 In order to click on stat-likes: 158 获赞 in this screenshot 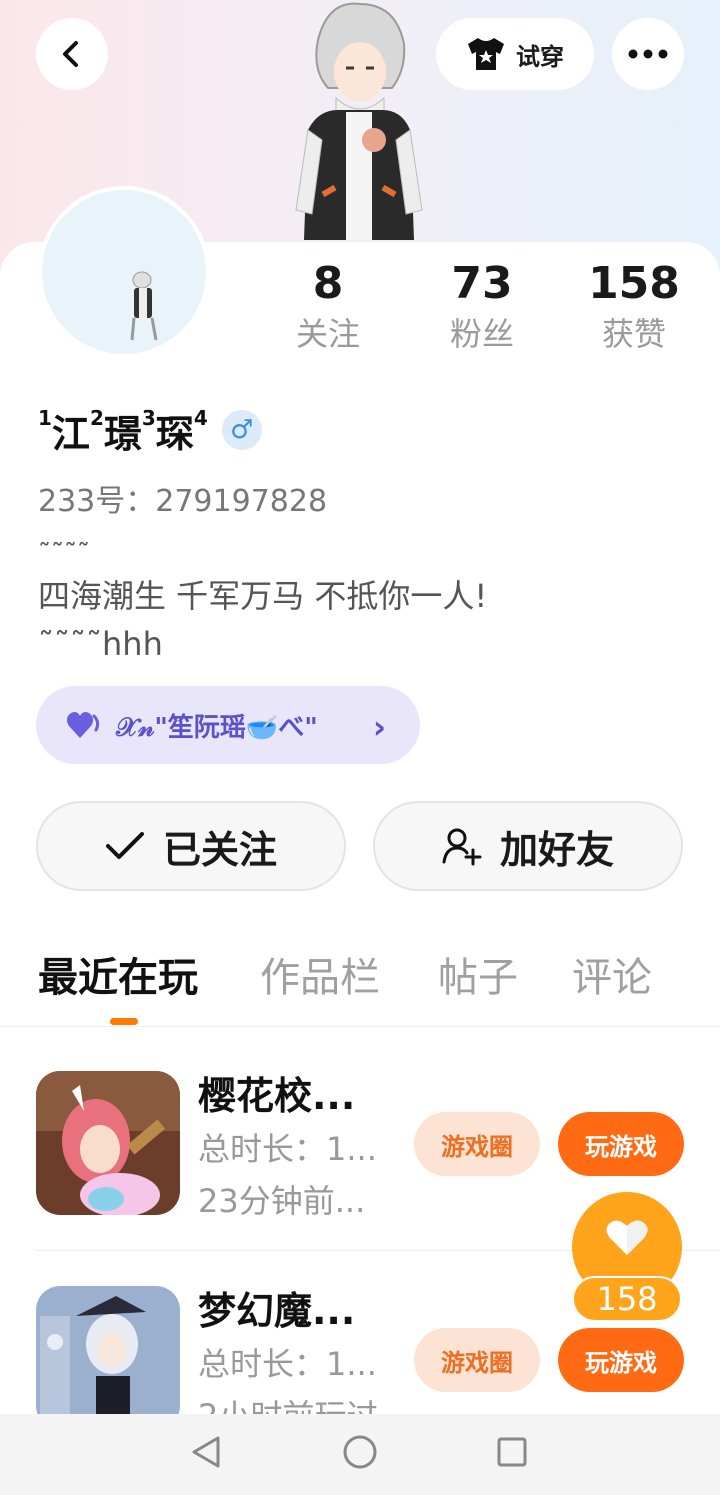, I will do `click(634, 306)`.